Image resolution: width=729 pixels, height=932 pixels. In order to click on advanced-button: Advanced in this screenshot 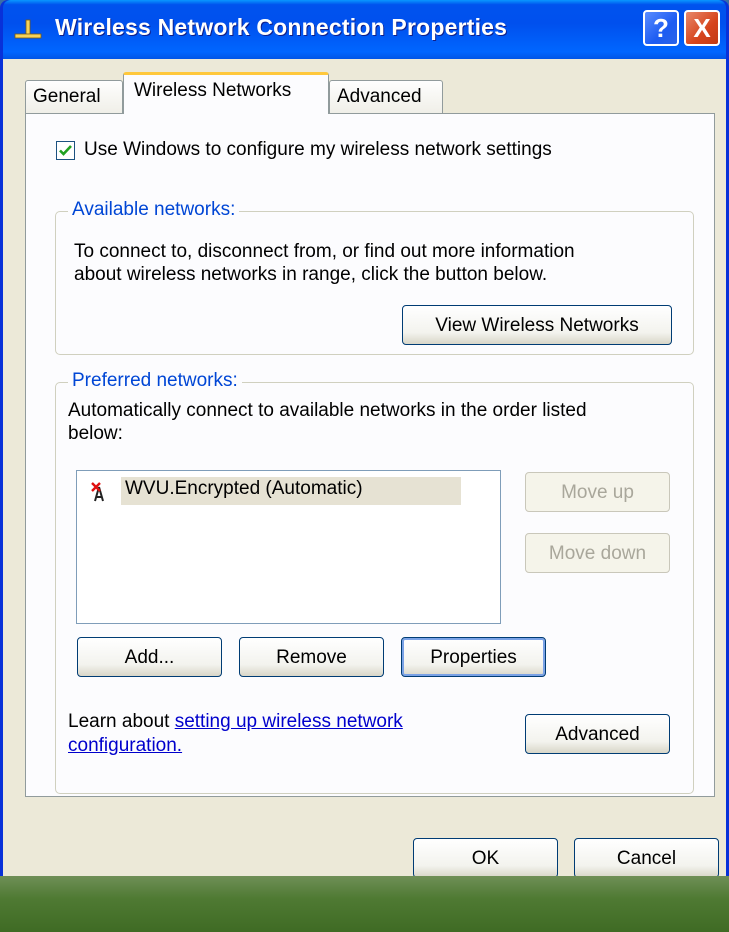, I will do `click(597, 734)`.